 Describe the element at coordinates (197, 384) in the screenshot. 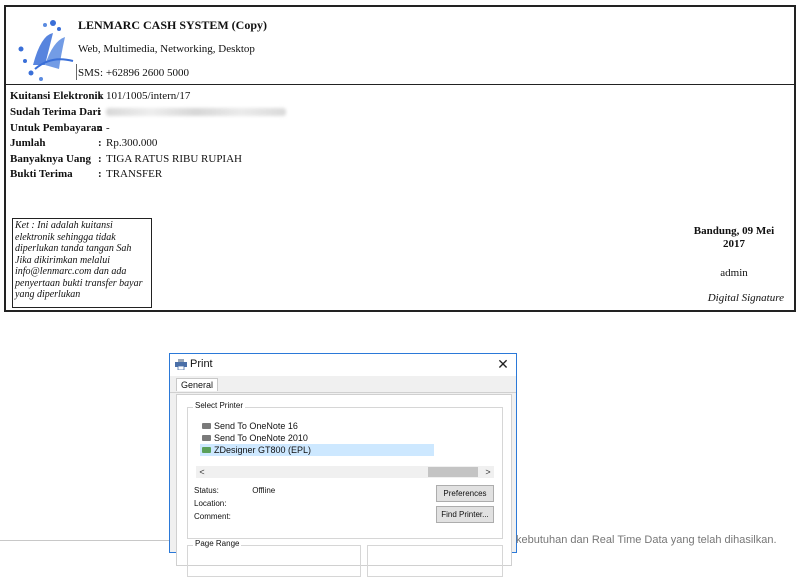

I see `tab-general: General` at that location.